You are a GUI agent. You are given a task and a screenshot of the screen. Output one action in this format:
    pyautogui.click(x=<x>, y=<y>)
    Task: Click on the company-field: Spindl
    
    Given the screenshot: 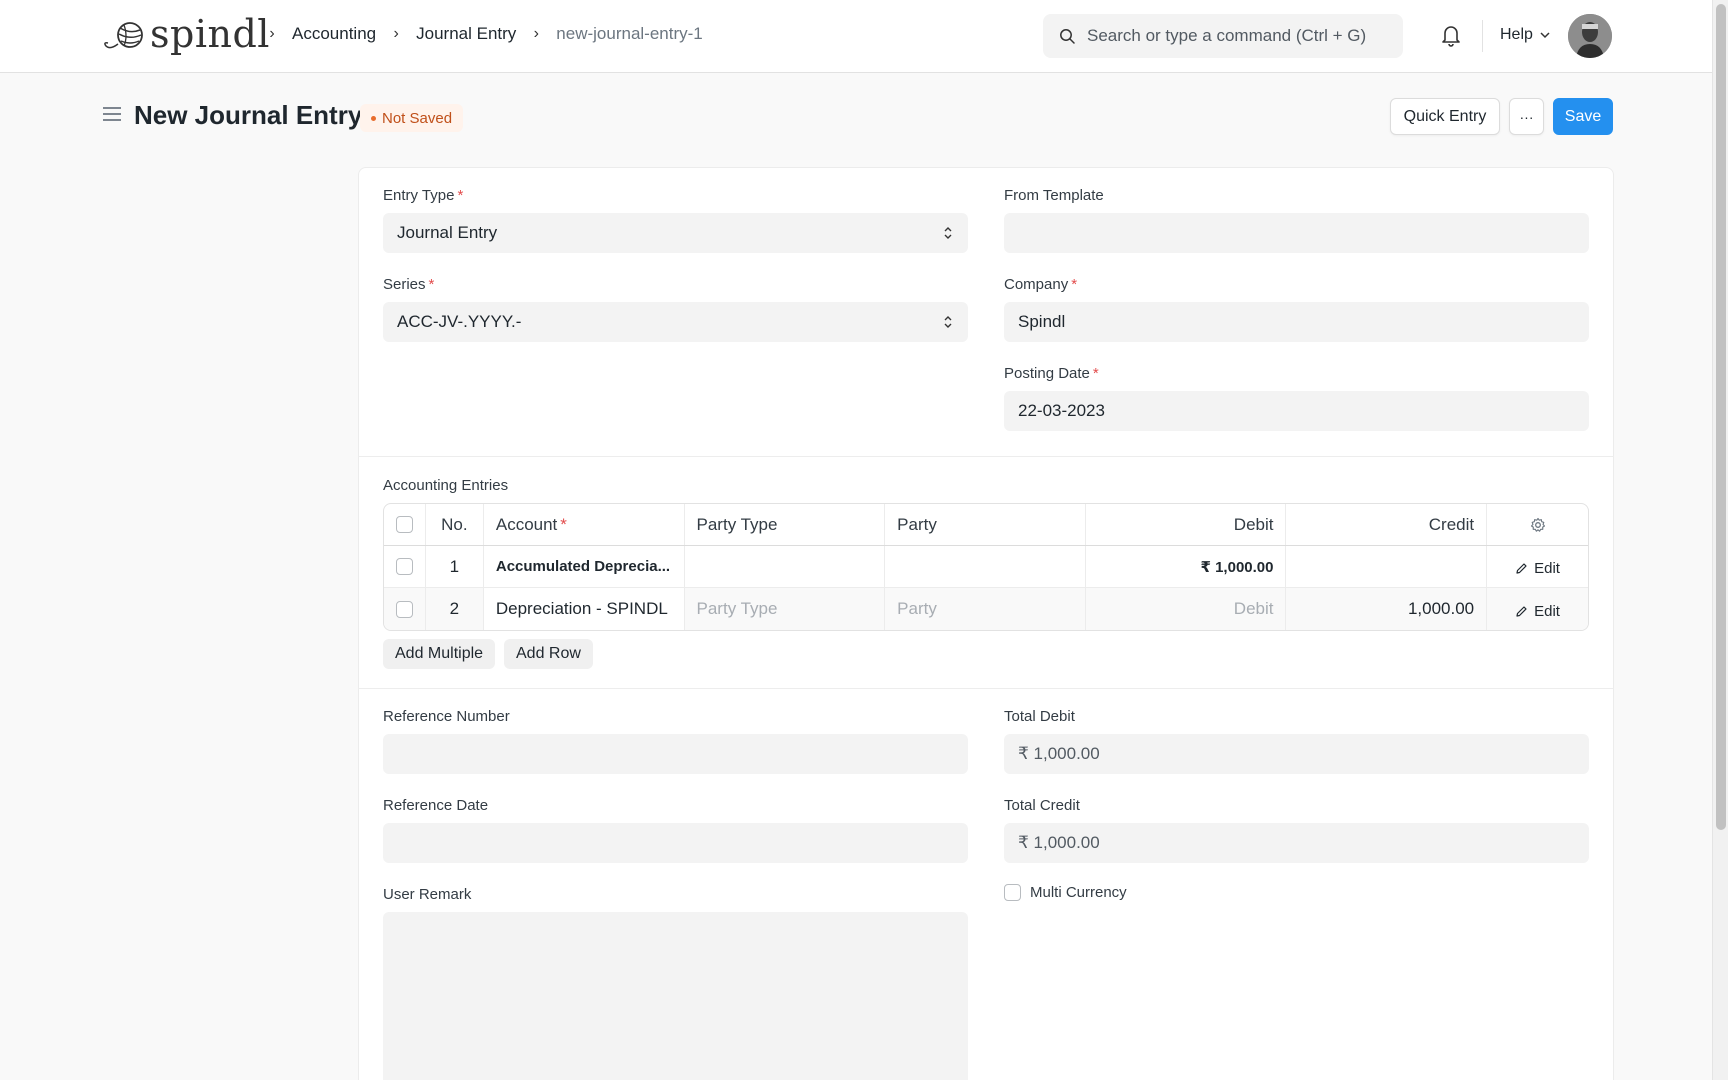 What is the action you would take?
    pyautogui.click(x=1296, y=322)
    